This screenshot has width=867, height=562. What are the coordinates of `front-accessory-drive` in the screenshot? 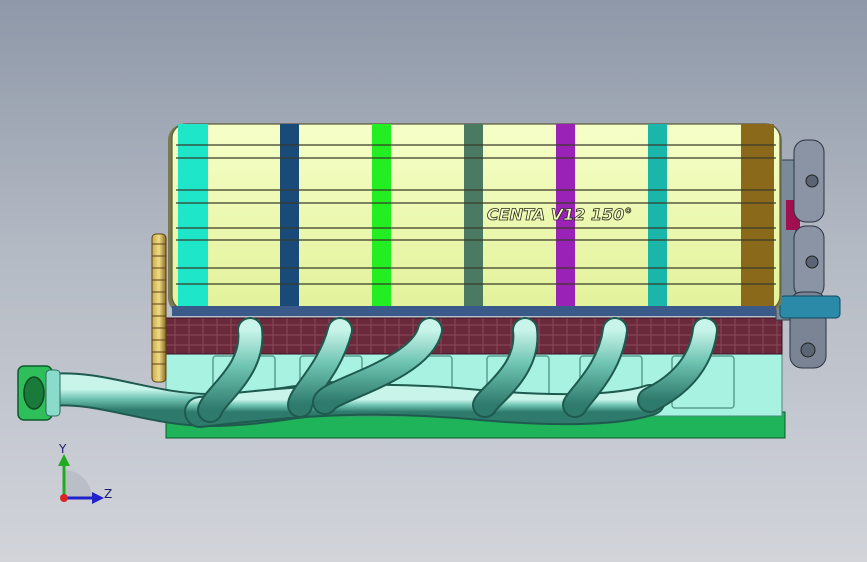 It's located at (808, 254).